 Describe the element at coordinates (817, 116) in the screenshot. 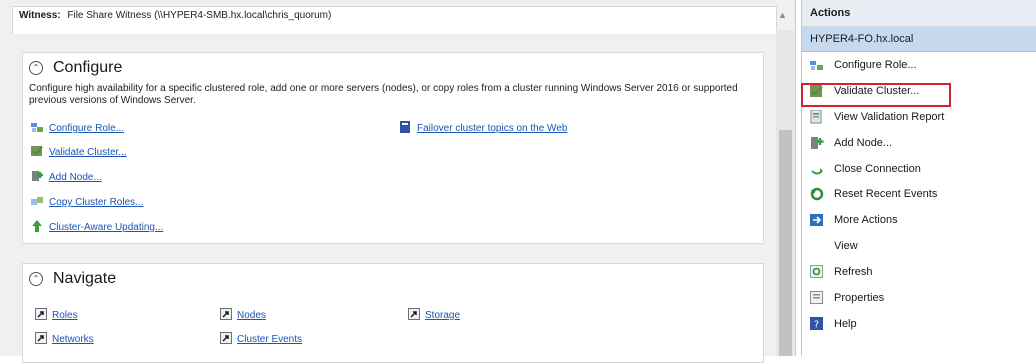

I see `report-icon` at that location.